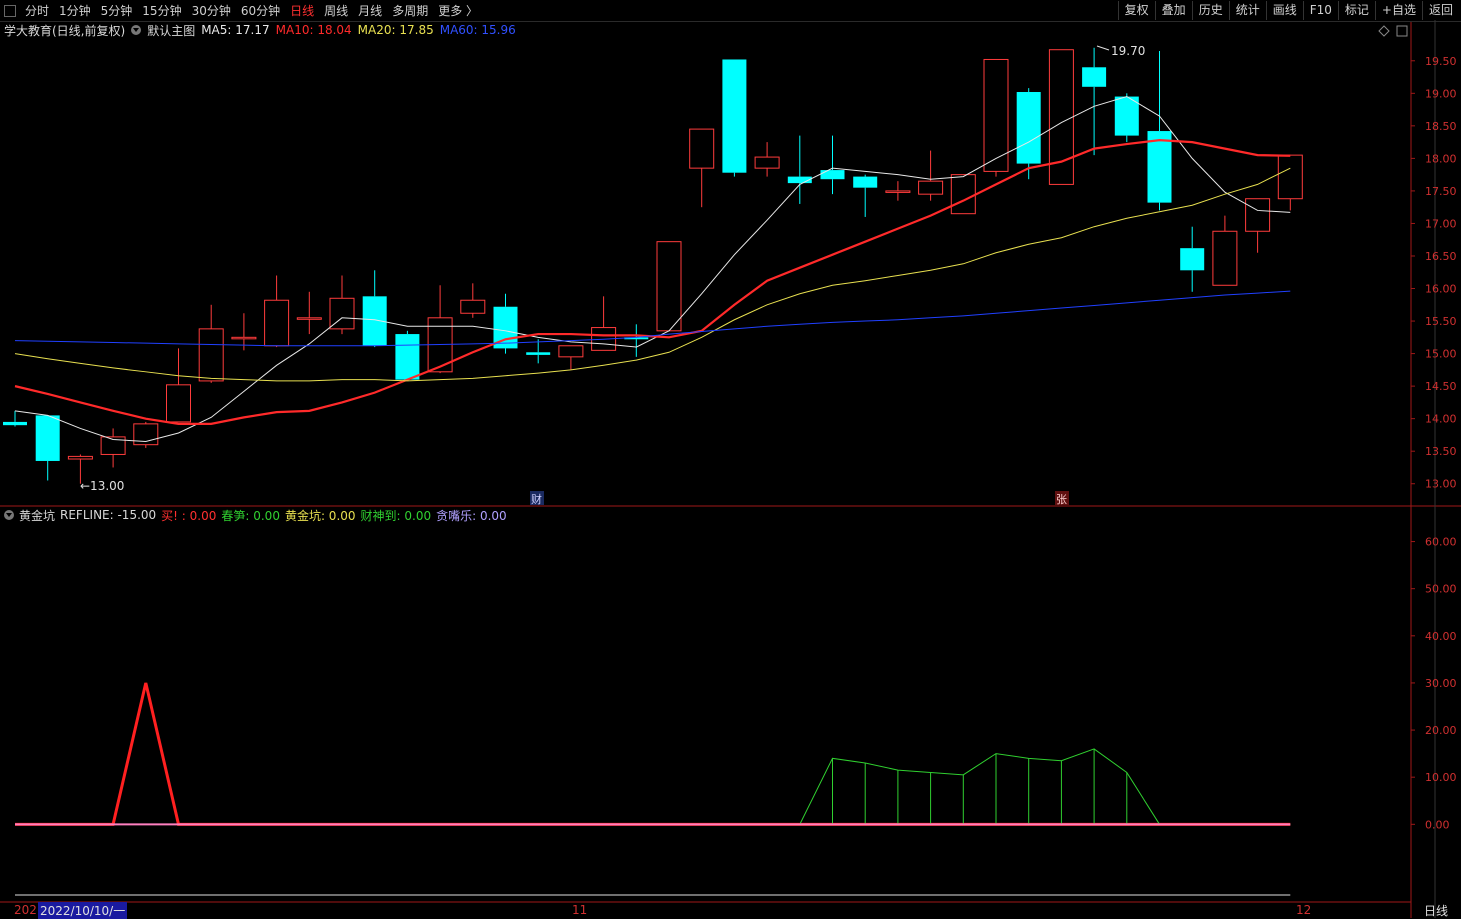 This screenshot has height=919, width=1461. I want to click on price-tick-label: 14.00, so click(1441, 419).